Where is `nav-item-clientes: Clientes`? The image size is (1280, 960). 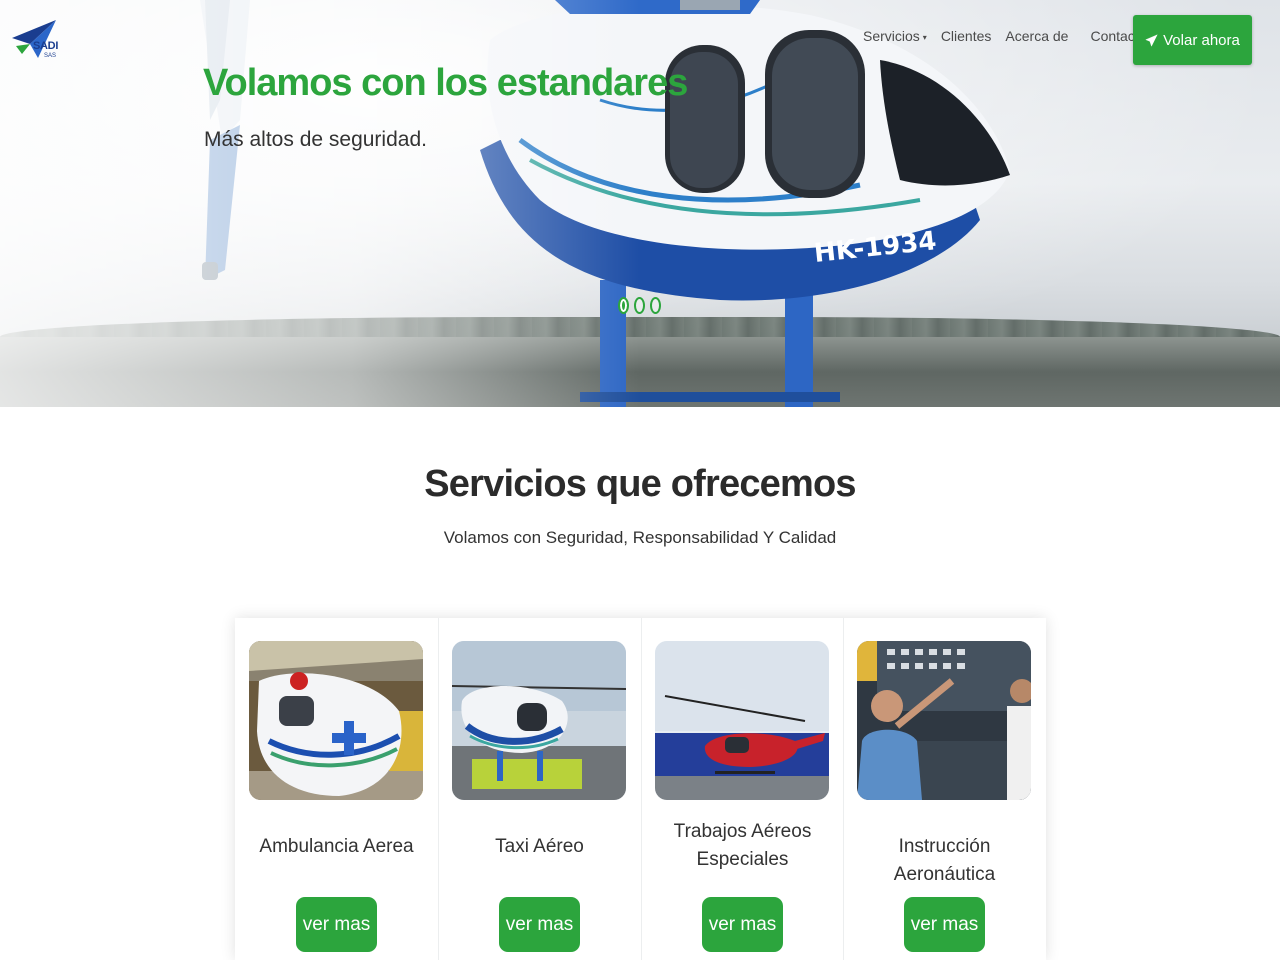
nav-item-clientes: Clientes is located at coordinates (966, 36).